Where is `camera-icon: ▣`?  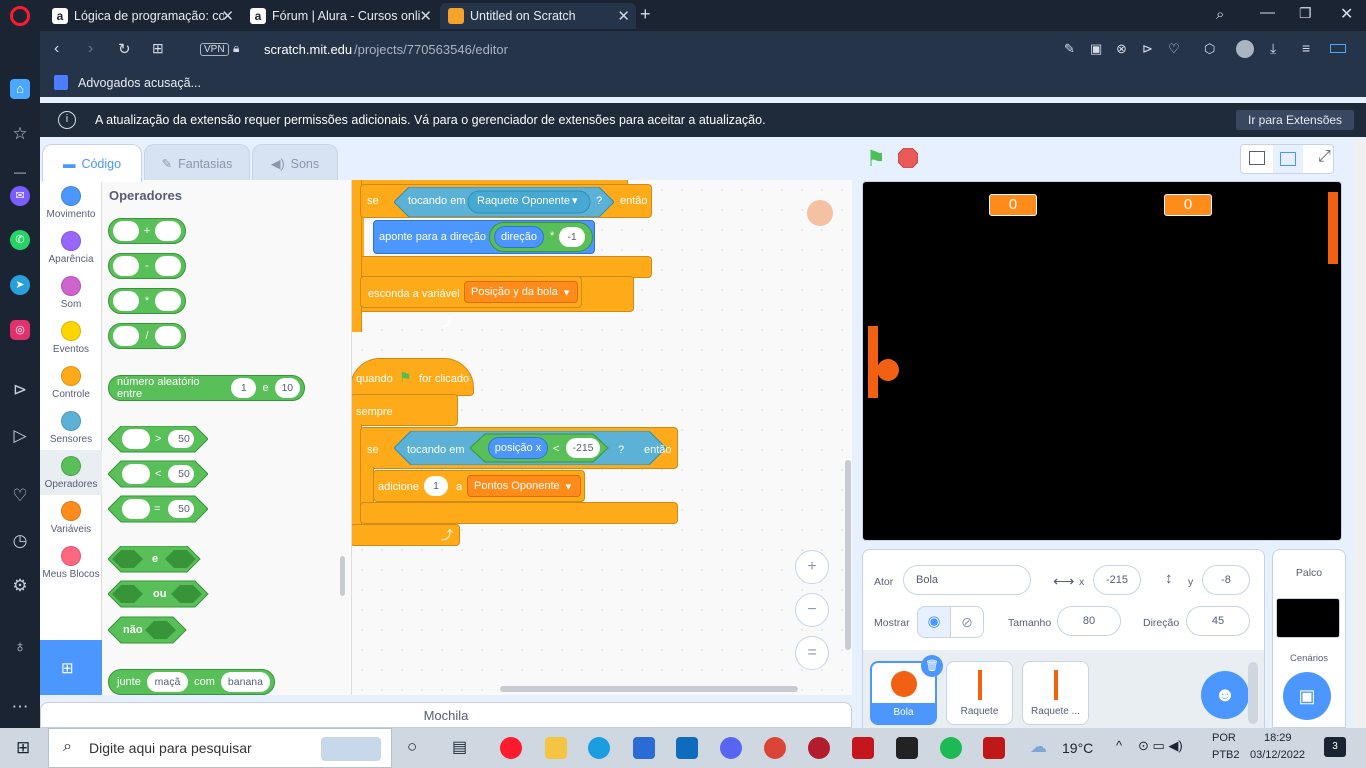 camera-icon: ▣ is located at coordinates (1096, 49).